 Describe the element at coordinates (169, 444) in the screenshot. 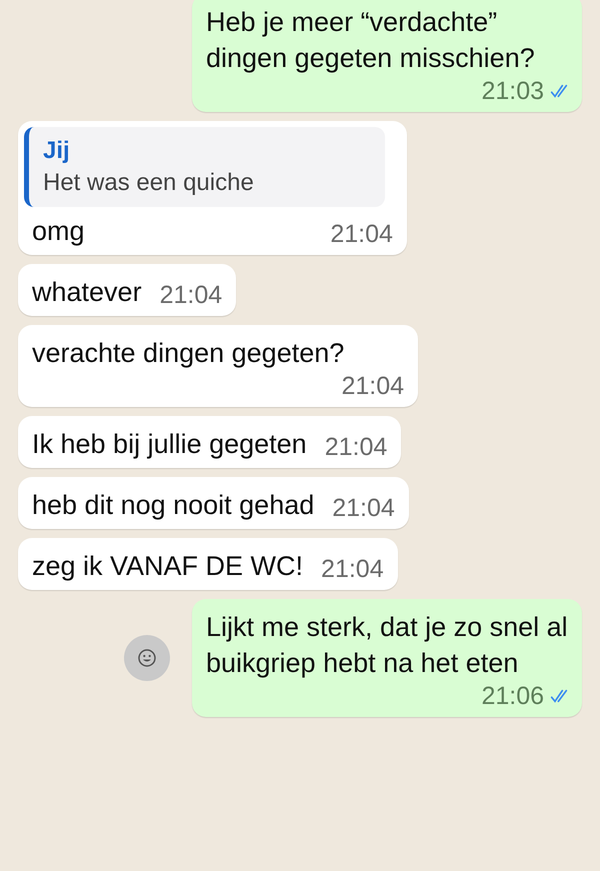

I see `message-text: Ik heb bij jullie gegeten` at that location.